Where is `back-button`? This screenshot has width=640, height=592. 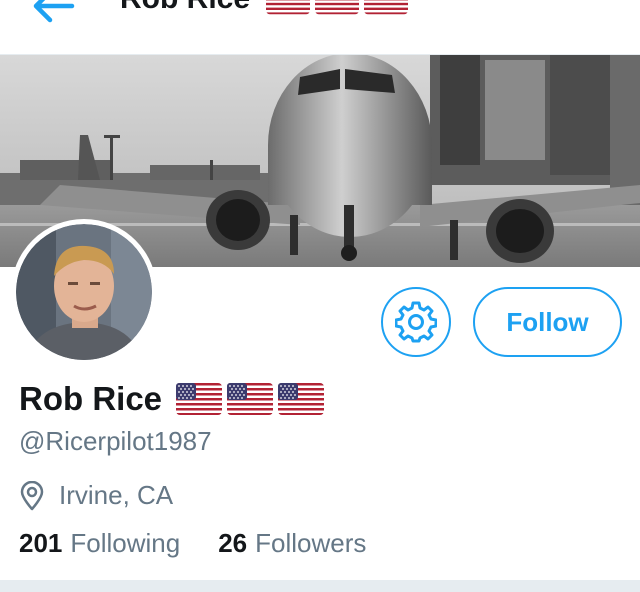 back-button is located at coordinates (55, 13).